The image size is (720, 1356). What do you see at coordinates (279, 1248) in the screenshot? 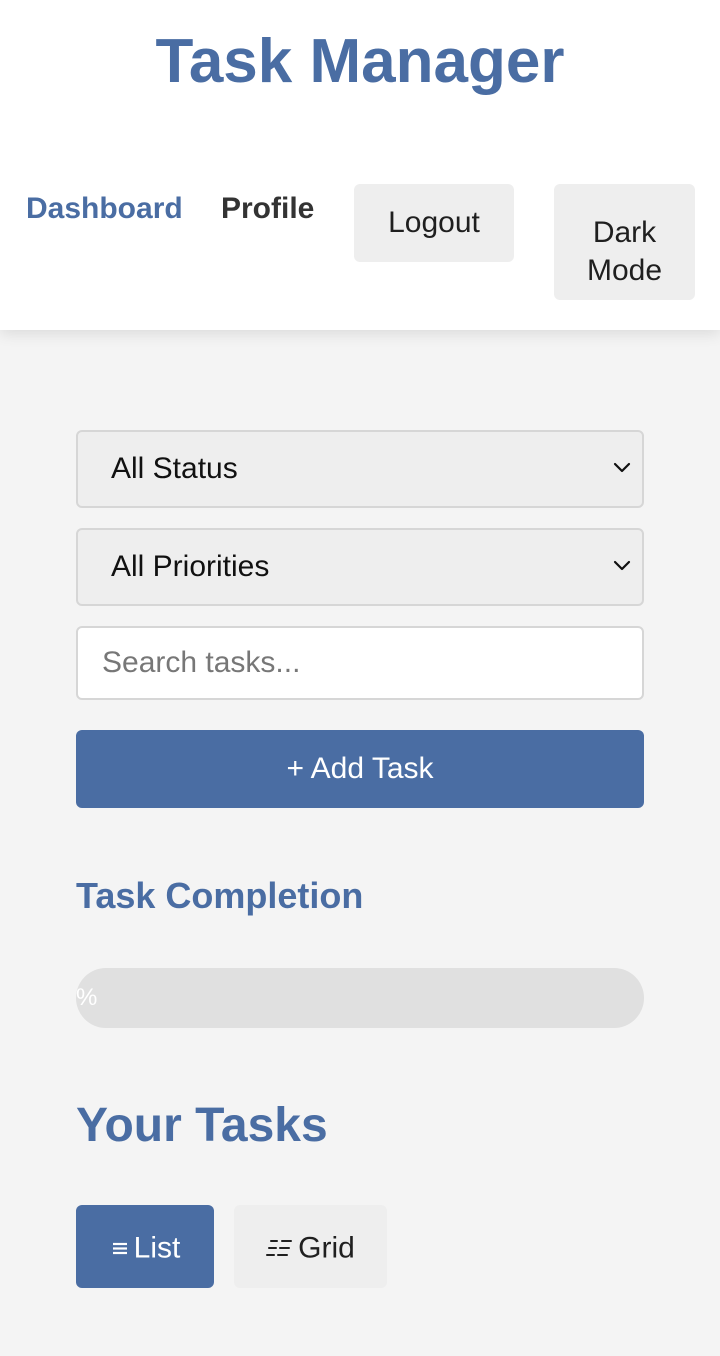
I see `grid-icon` at bounding box center [279, 1248].